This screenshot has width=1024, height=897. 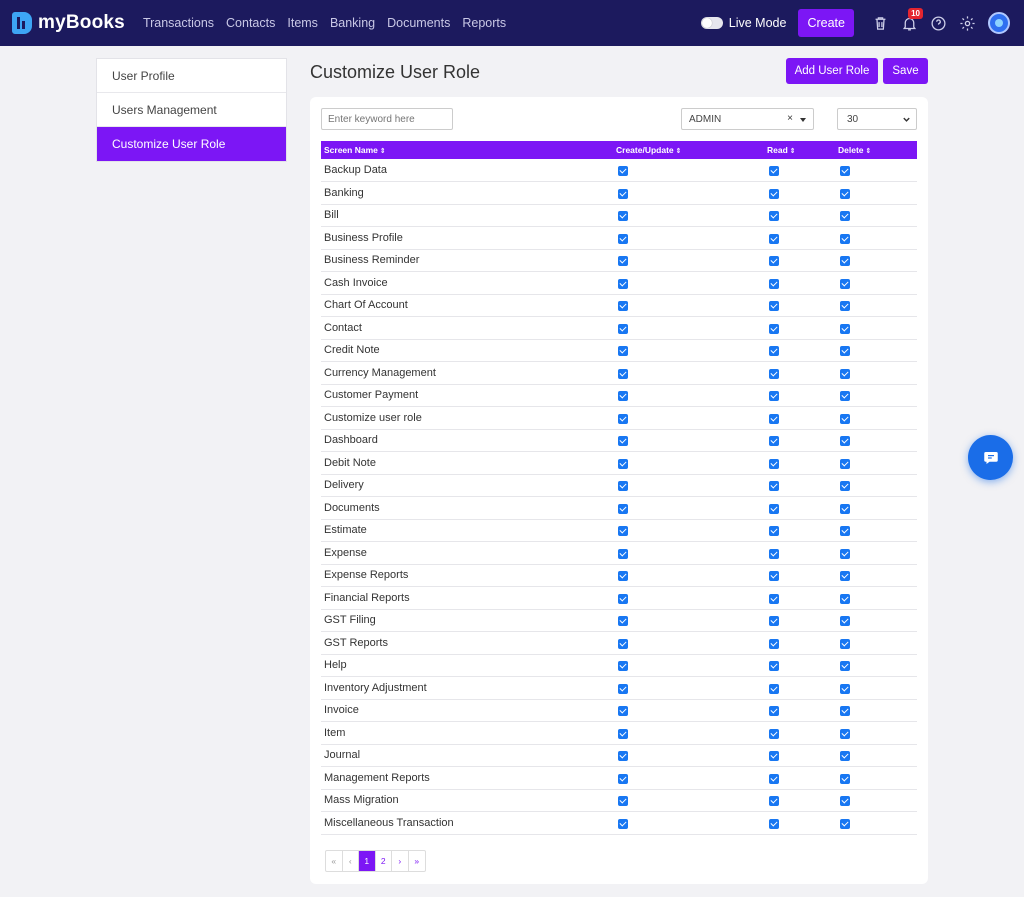 What do you see at coordinates (803, 120) in the screenshot?
I see `caret-down-icon` at bounding box center [803, 120].